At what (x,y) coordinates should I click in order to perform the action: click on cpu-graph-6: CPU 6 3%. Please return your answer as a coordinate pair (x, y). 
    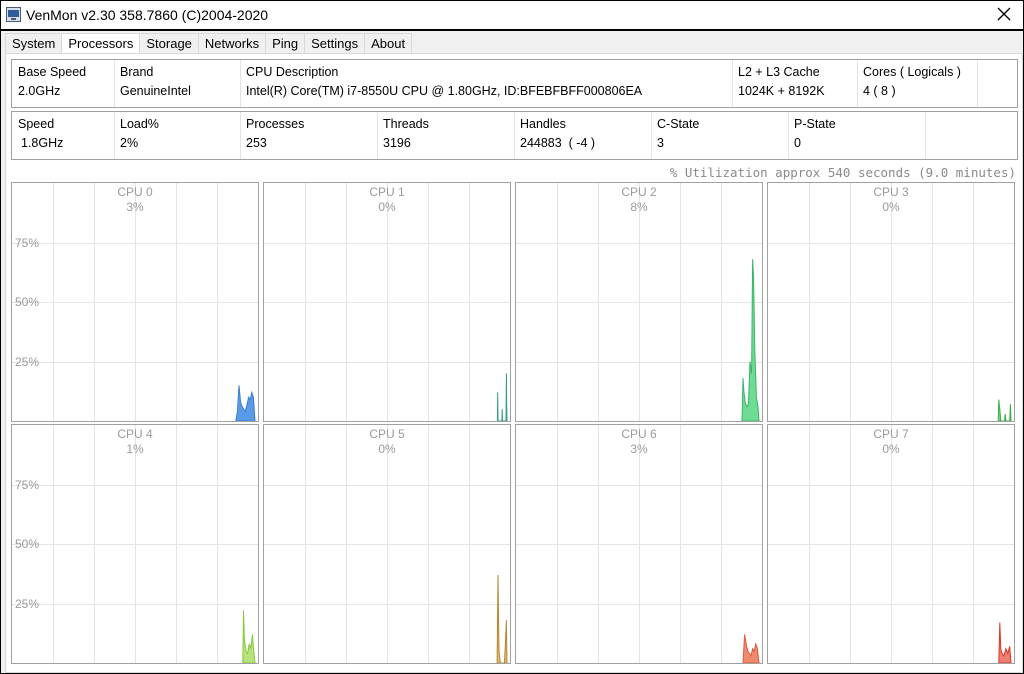
    Looking at the image, I should click on (639, 544).